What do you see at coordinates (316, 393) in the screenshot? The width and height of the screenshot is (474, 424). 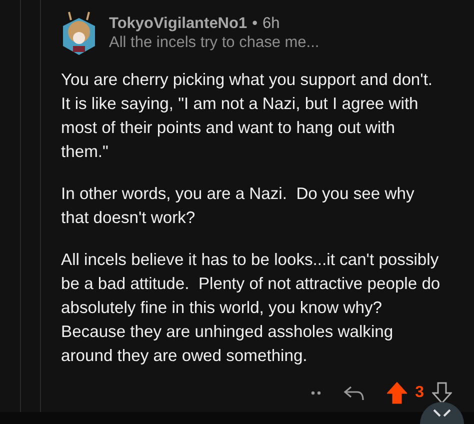 I see `more-button` at bounding box center [316, 393].